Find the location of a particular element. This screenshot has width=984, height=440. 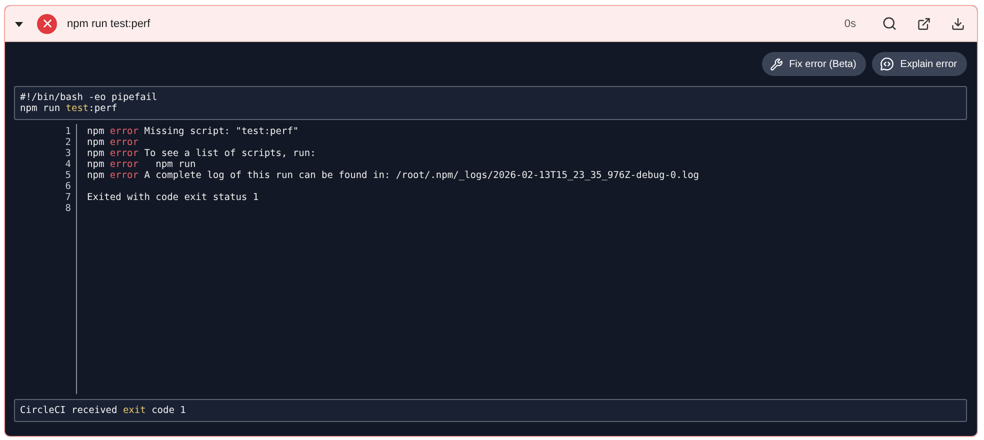

log-line: Exited with code exit status 1 is located at coordinates (173, 197).